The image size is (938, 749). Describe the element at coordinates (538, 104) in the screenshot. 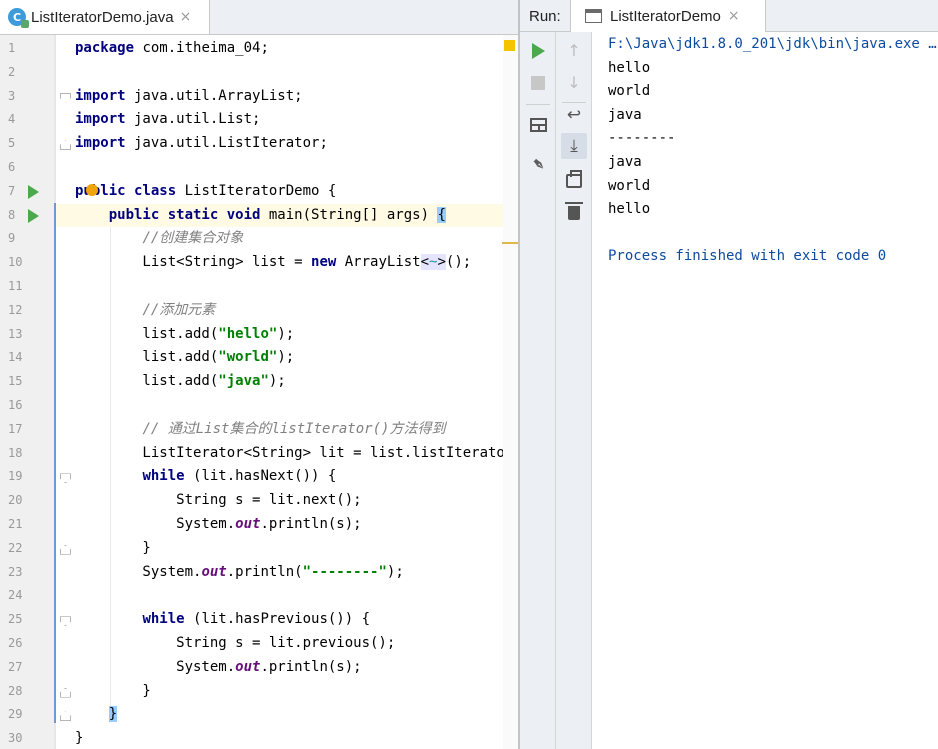

I see `toolbar-separator` at that location.